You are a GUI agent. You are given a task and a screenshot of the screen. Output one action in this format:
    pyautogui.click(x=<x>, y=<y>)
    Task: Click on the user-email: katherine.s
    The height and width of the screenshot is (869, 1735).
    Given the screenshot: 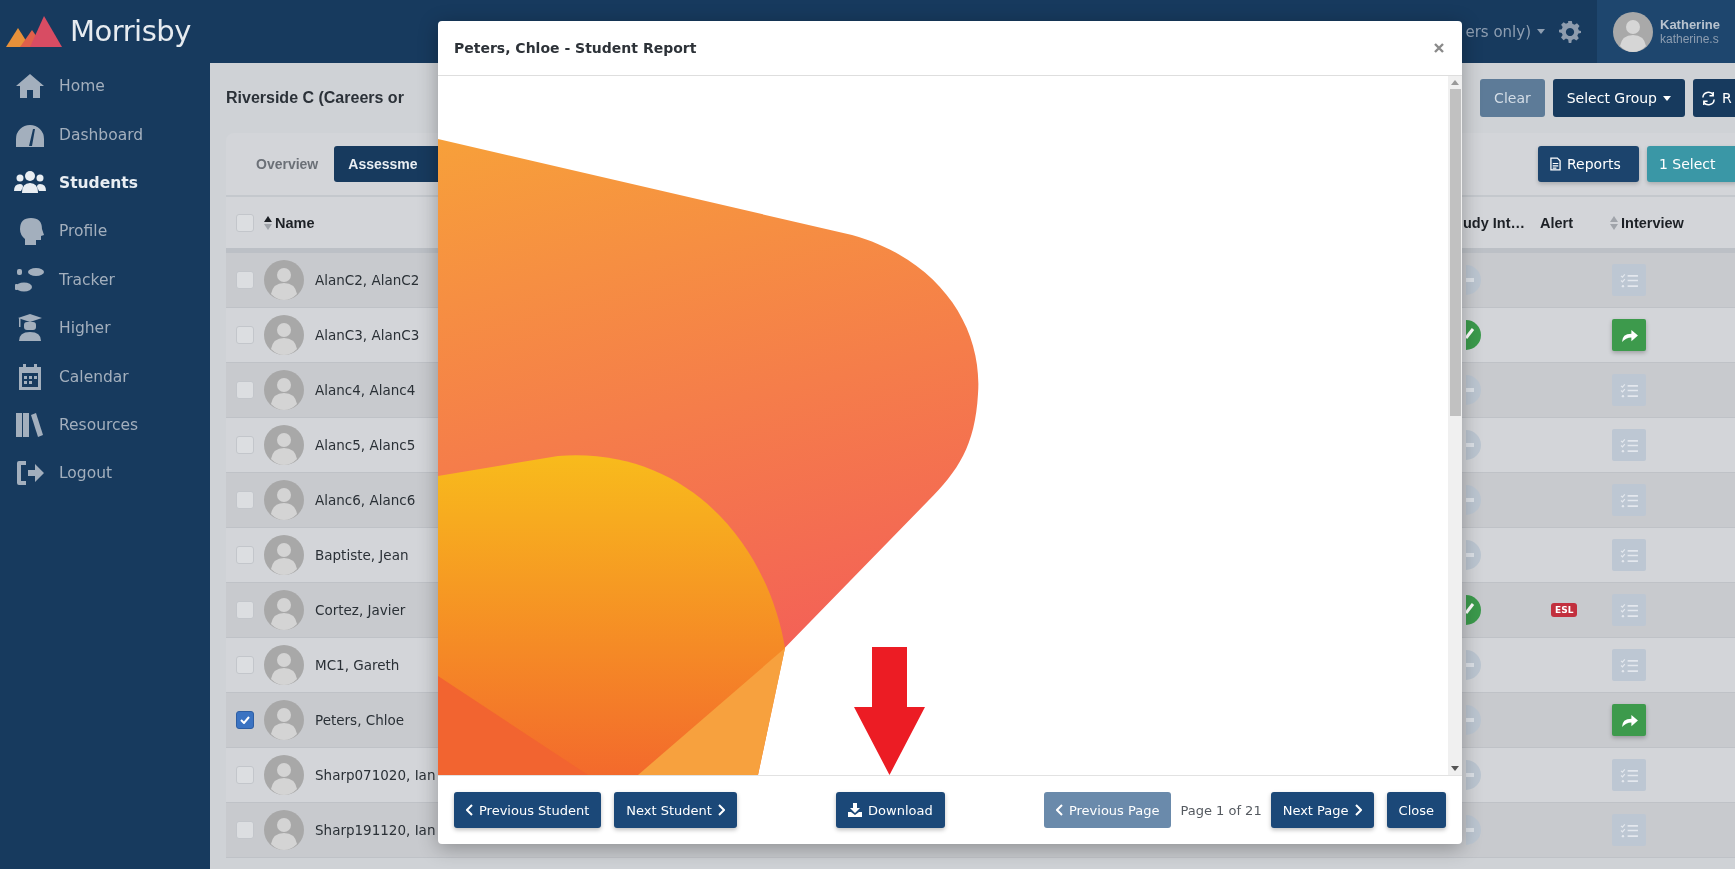 What is the action you would take?
    pyautogui.click(x=1690, y=39)
    